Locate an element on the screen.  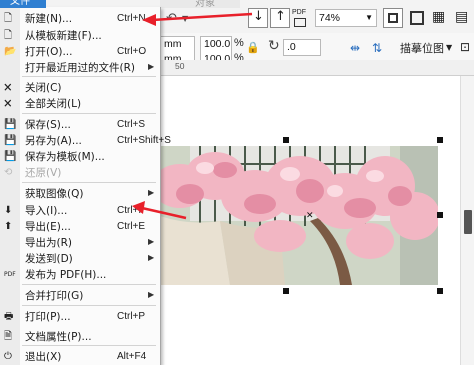
lock-ratio-icon: 🔒 is located at coordinates (253, 47).